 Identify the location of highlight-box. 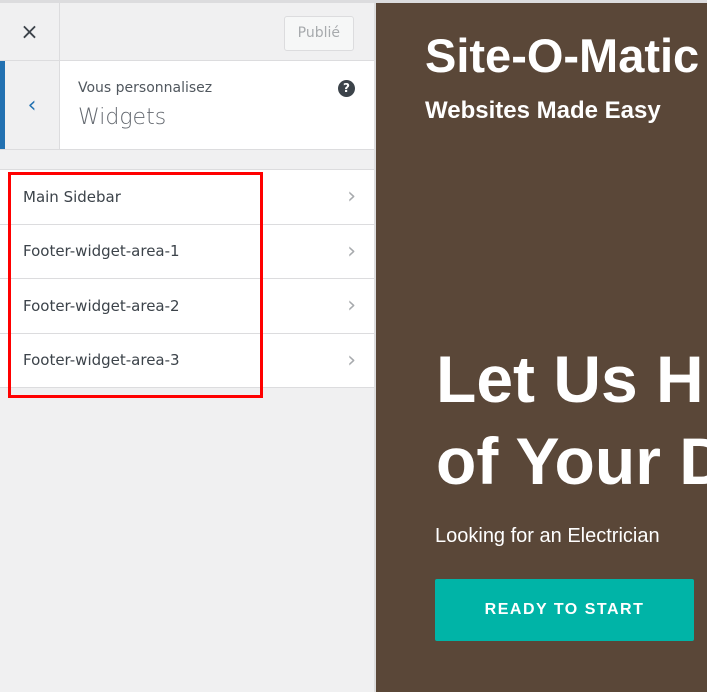
(135, 285).